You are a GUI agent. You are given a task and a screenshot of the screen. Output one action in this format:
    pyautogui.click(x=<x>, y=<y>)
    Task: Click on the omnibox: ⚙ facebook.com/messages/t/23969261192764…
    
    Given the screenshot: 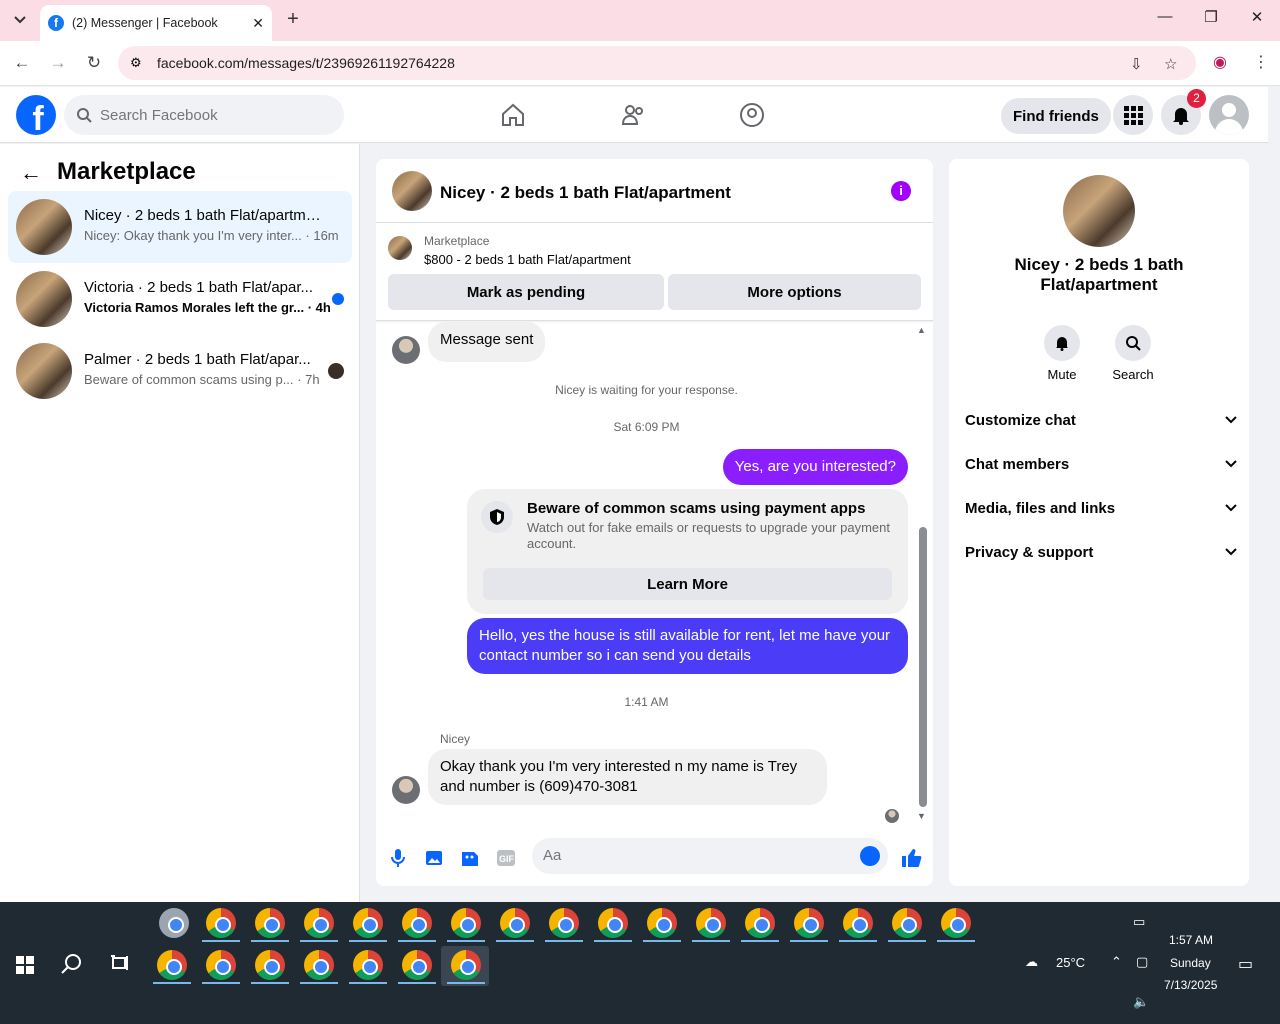 What is the action you would take?
    pyautogui.click(x=657, y=63)
    